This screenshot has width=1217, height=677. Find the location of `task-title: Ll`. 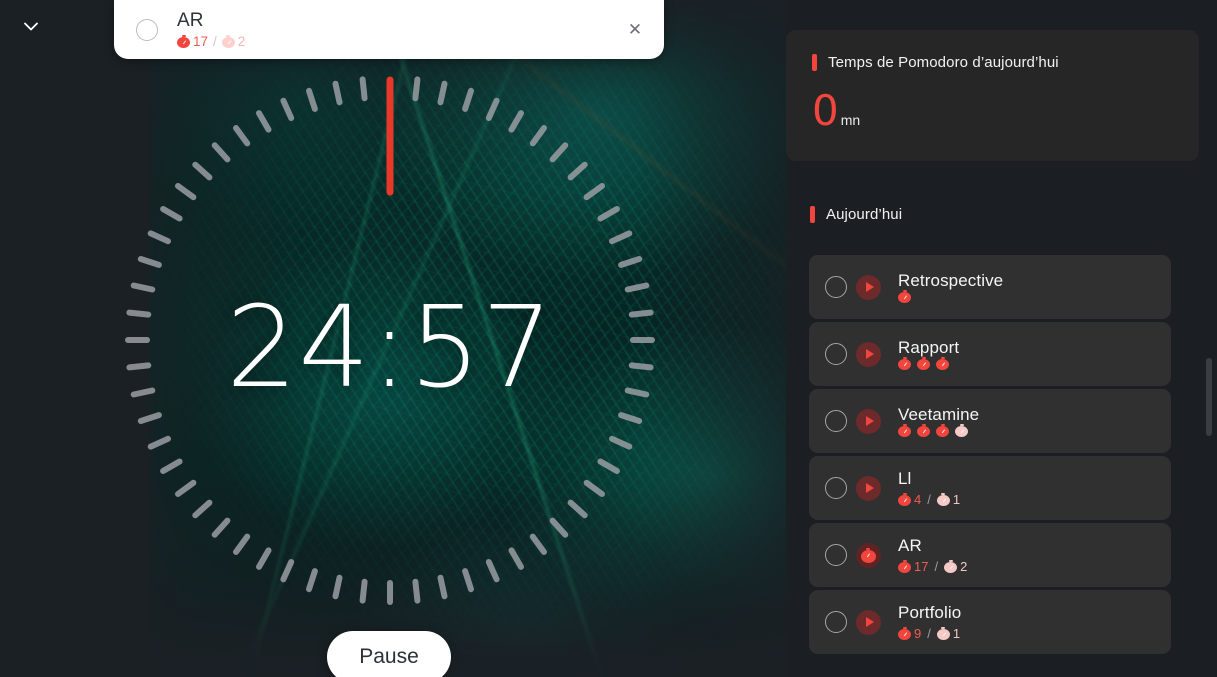

task-title: Ll is located at coordinates (905, 478).